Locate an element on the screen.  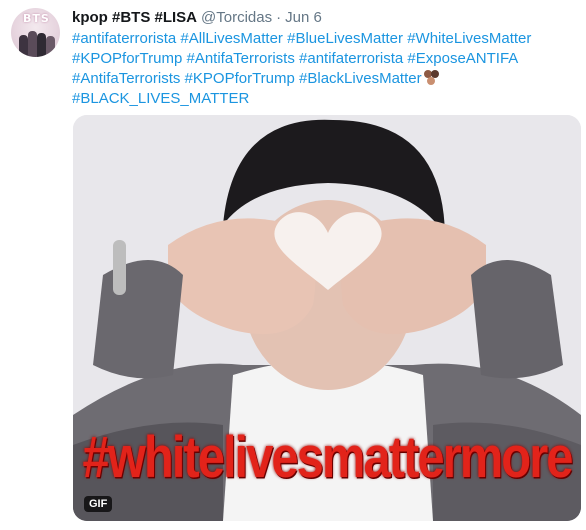
hashtag-link: #ExposeANTIFA is located at coordinates (462, 58).